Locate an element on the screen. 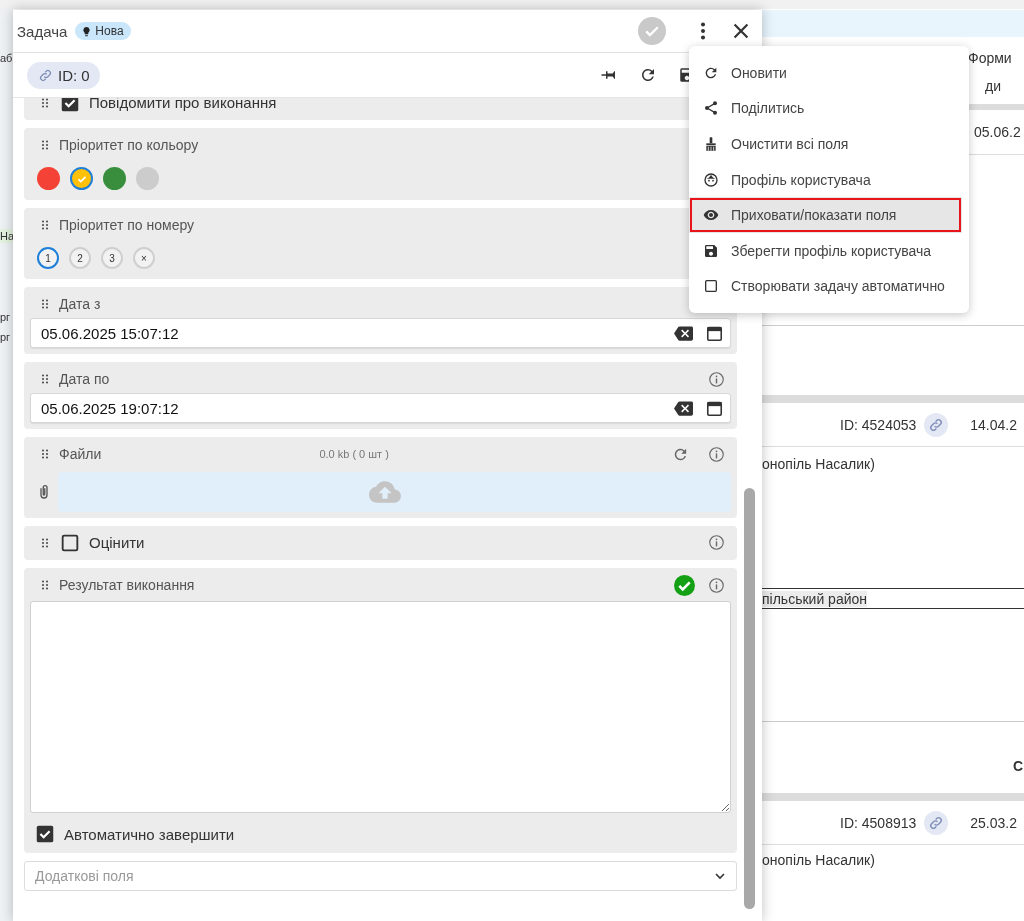  column-header: Форми is located at coordinates (990, 57).